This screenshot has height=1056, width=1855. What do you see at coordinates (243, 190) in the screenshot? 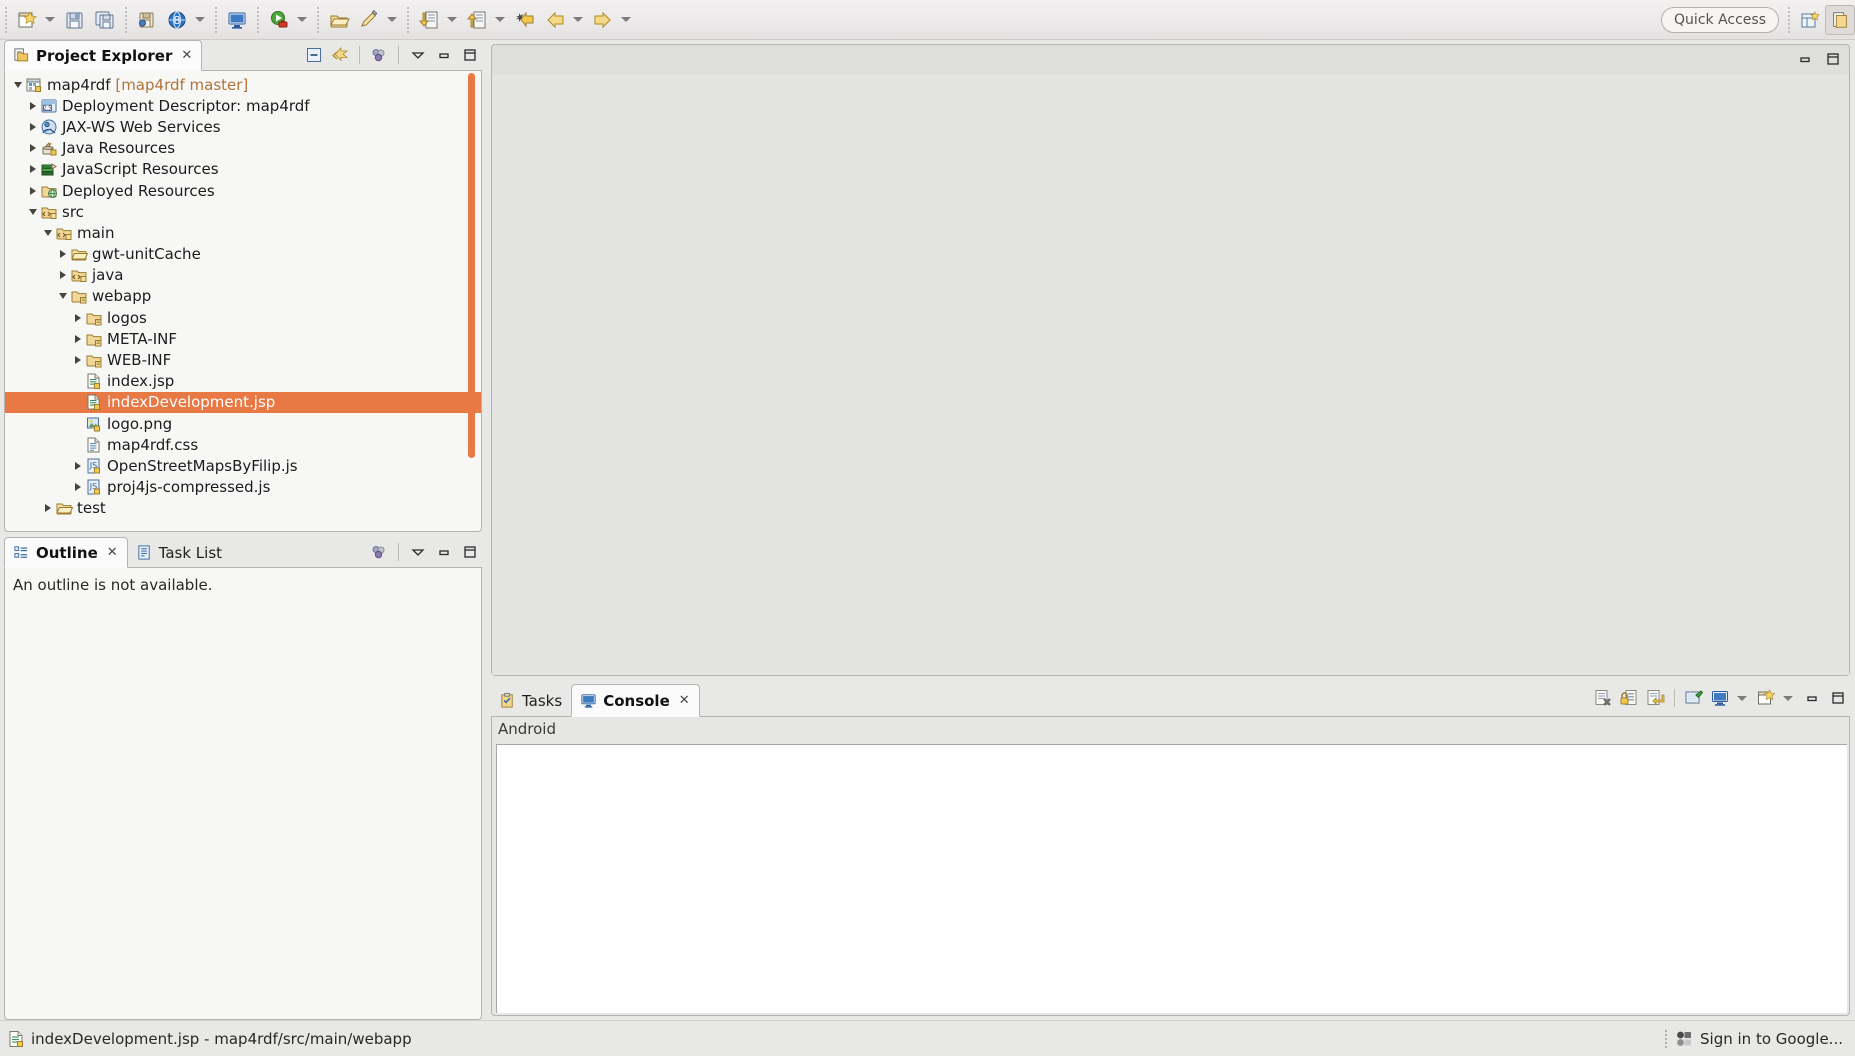
I see `tree-item-deployed-resources: Deployed Resources` at bounding box center [243, 190].